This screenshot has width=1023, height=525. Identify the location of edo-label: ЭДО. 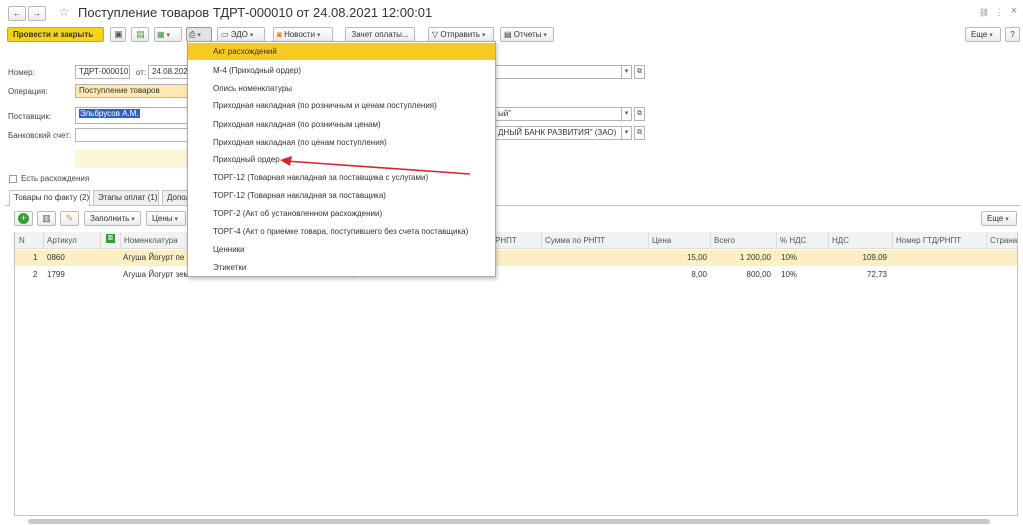
(239, 34).